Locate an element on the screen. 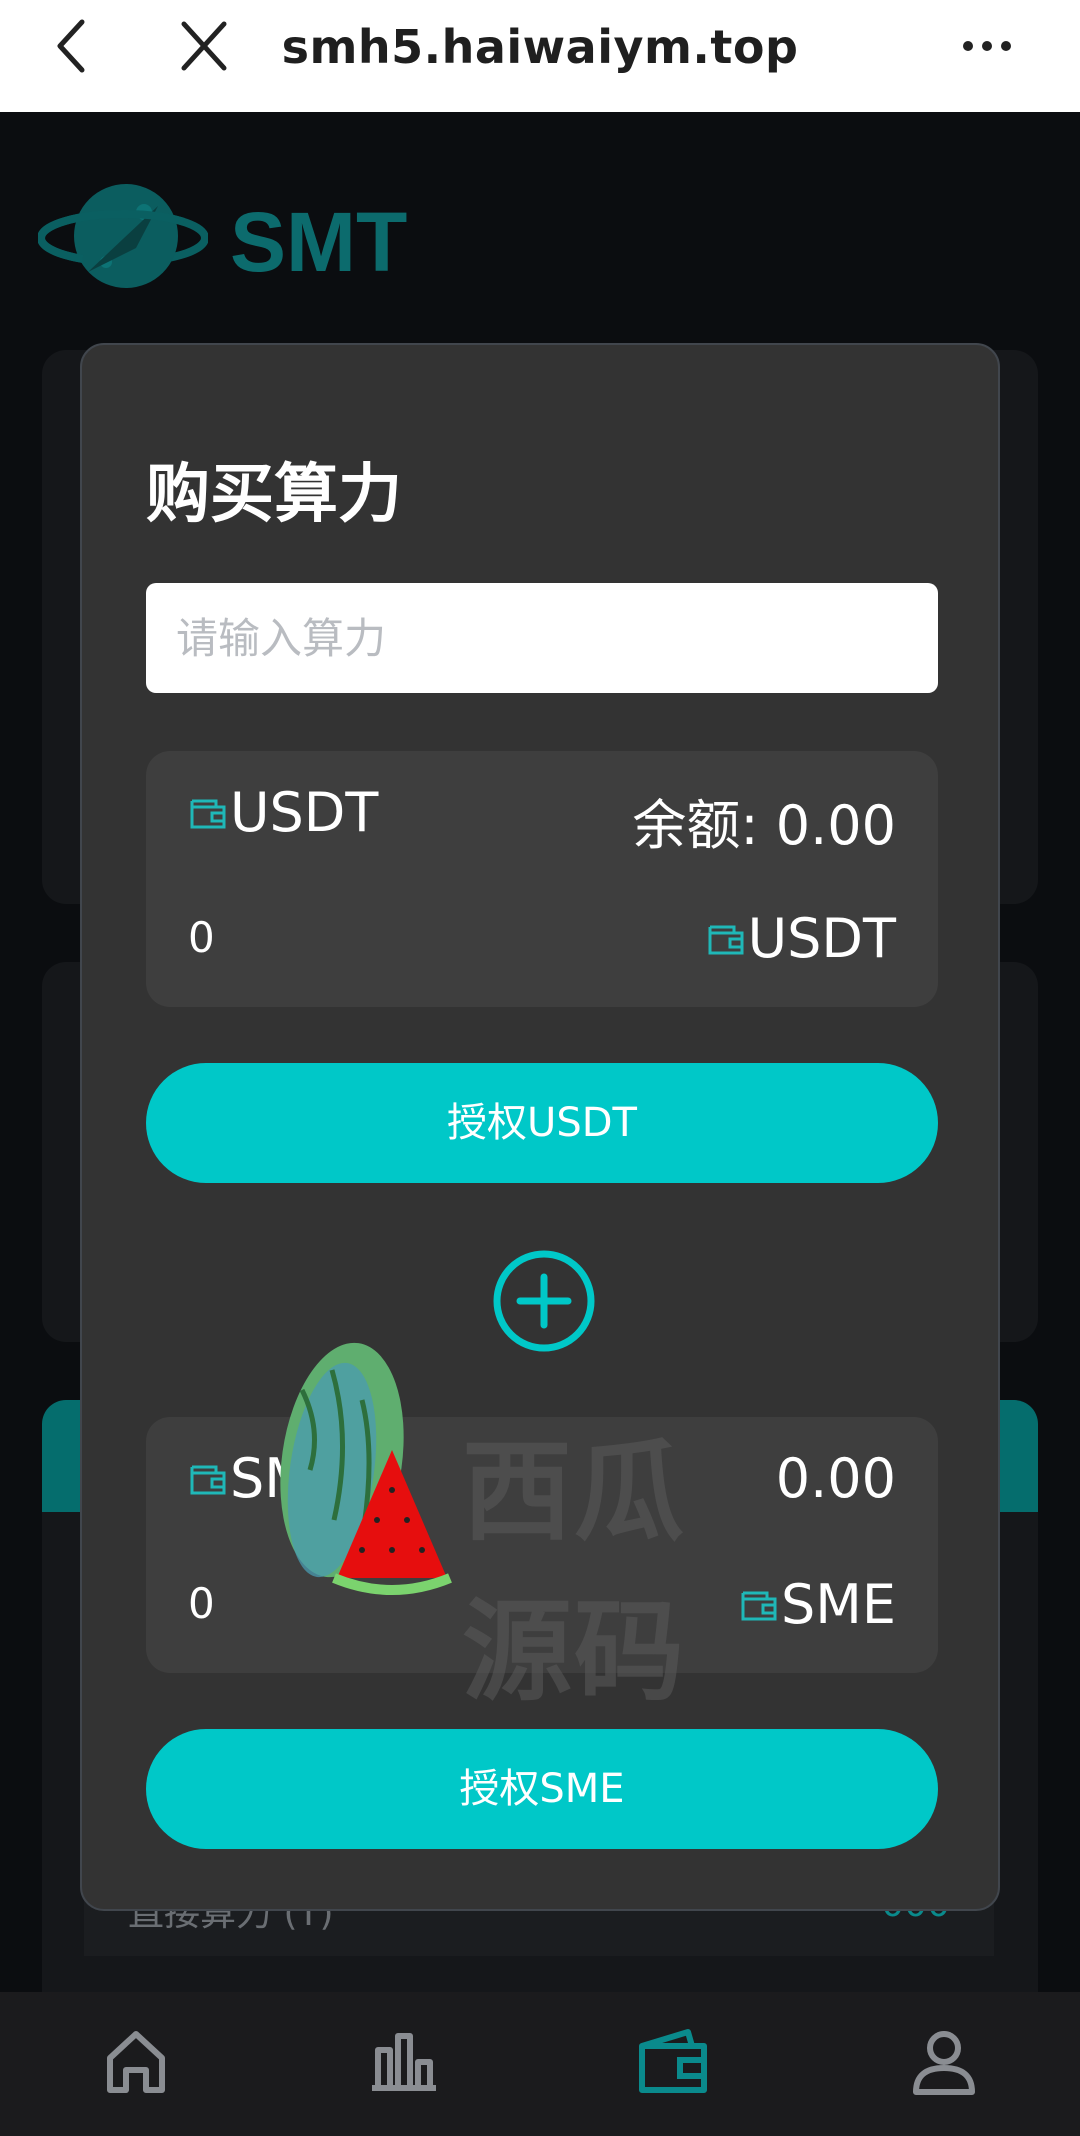 The image size is (1080, 2136). usdt-amount: 0 is located at coordinates (201, 937).